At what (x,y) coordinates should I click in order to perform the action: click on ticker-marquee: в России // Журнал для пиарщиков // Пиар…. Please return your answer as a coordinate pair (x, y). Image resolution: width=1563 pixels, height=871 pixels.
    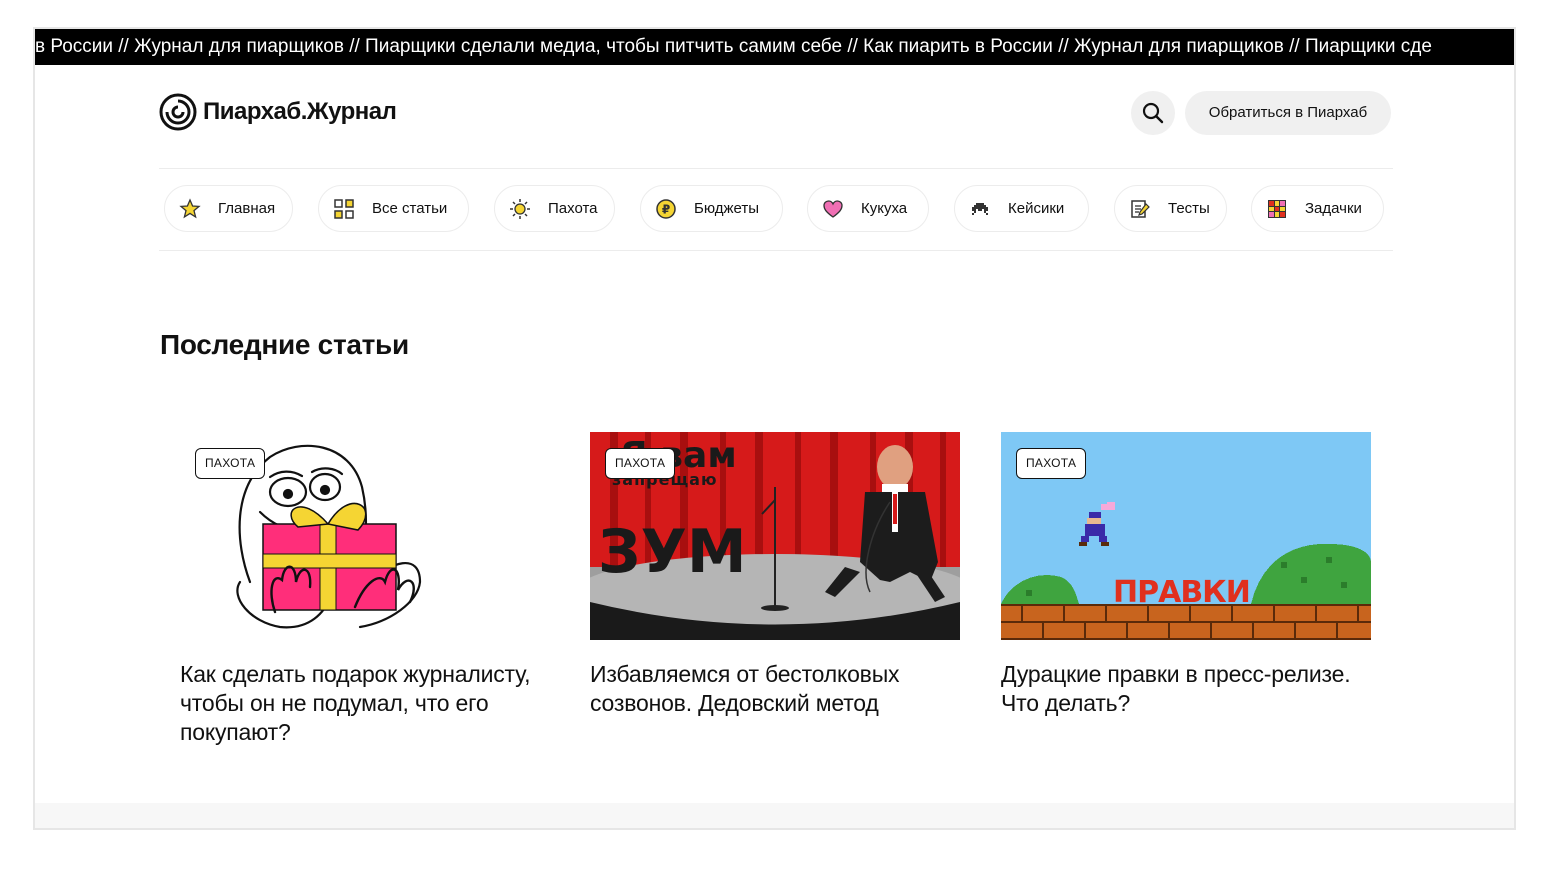
    Looking at the image, I should click on (774, 47).